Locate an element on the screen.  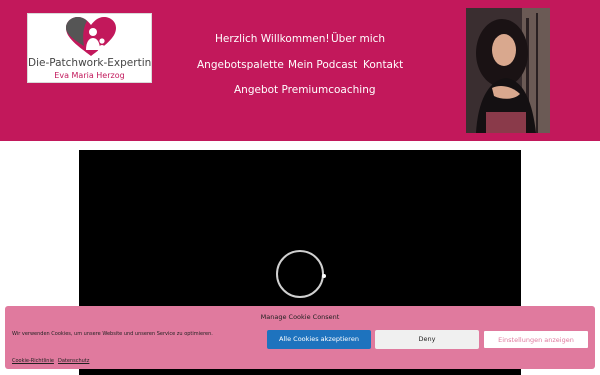
nav-item-herzlich-willkommen: Herzlich Willkommen! is located at coordinates (272, 39).